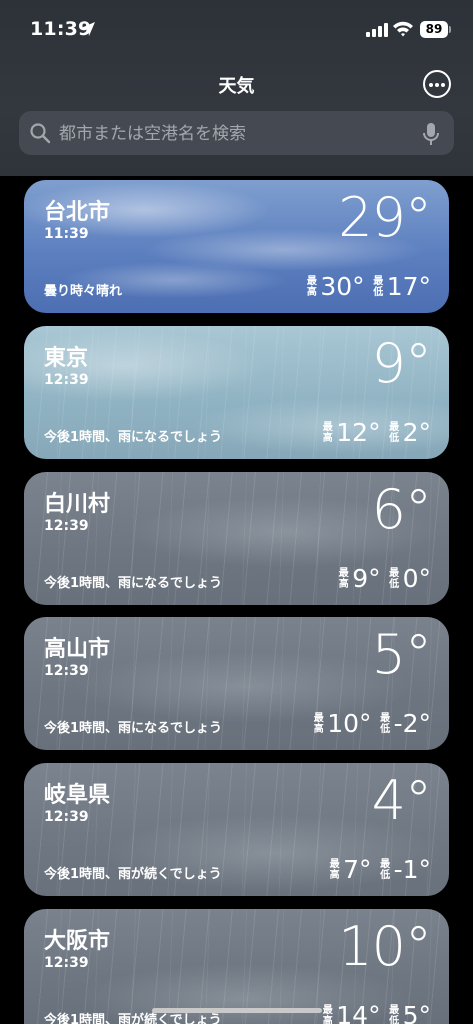  What do you see at coordinates (239, 134) in the screenshot?
I see `search-input` at bounding box center [239, 134].